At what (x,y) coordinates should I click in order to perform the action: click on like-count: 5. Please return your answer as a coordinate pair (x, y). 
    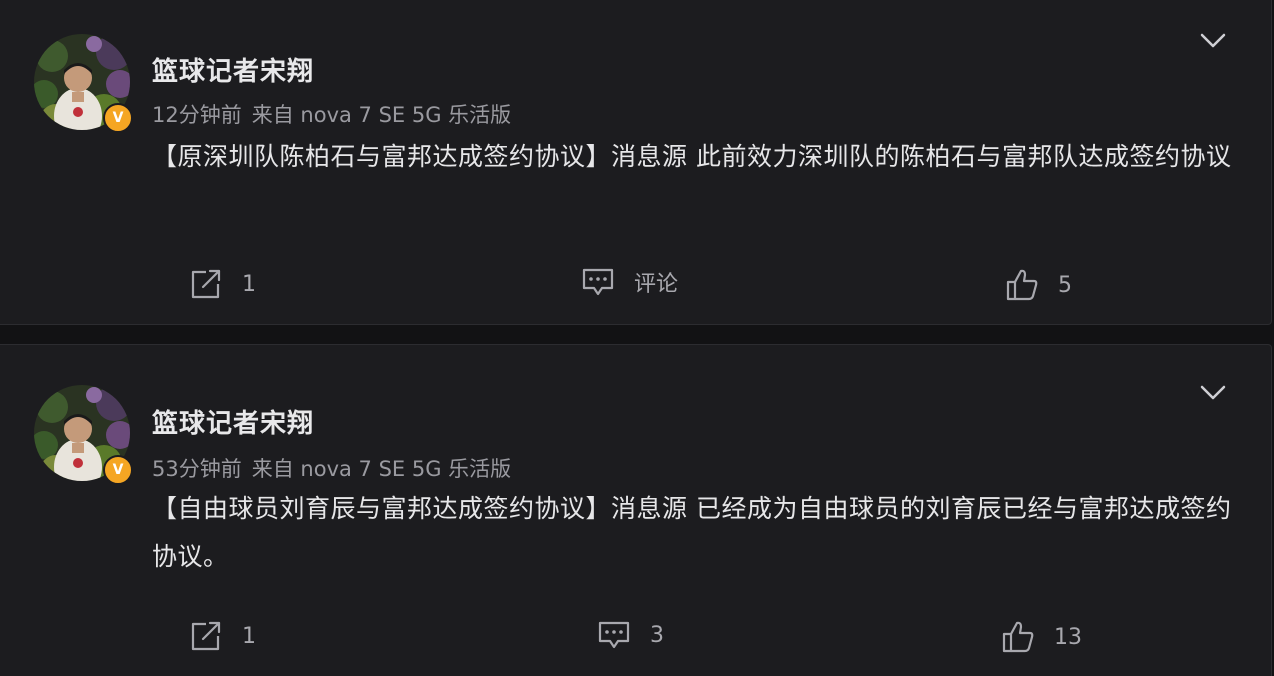
    Looking at the image, I should click on (1065, 285).